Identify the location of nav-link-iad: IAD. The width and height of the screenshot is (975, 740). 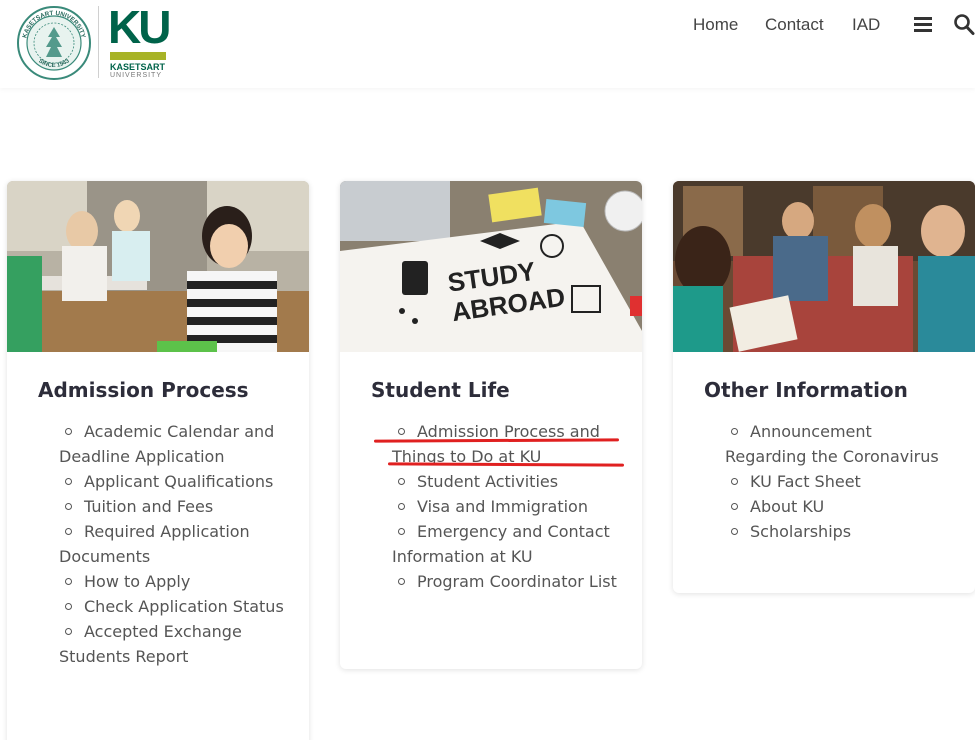
(866, 25).